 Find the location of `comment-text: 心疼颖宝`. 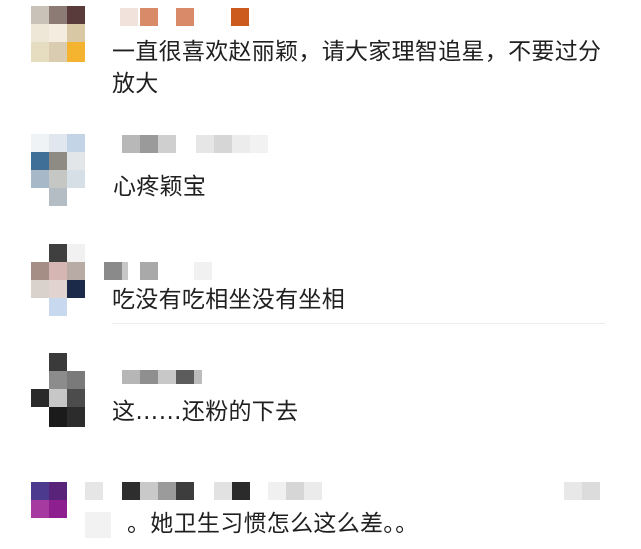

comment-text: 心疼颖宝 is located at coordinates (160, 187).